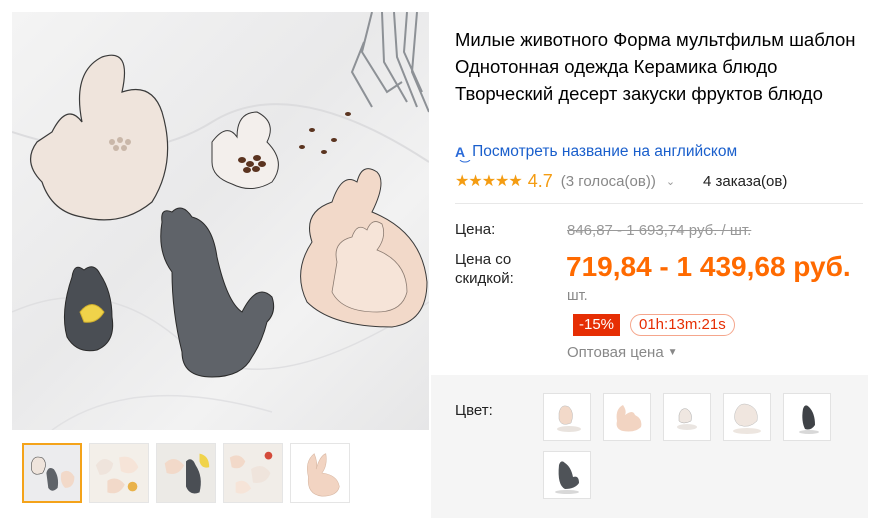 This screenshot has height=518, width=884. I want to click on color-selector-panel: Цвет:, so click(649, 446).